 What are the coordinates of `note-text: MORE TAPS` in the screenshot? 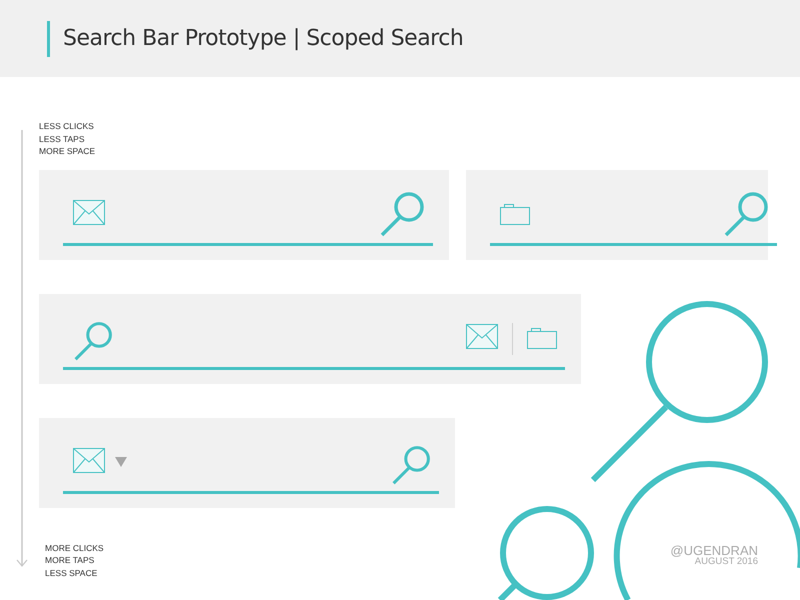 It's located at (70, 560).